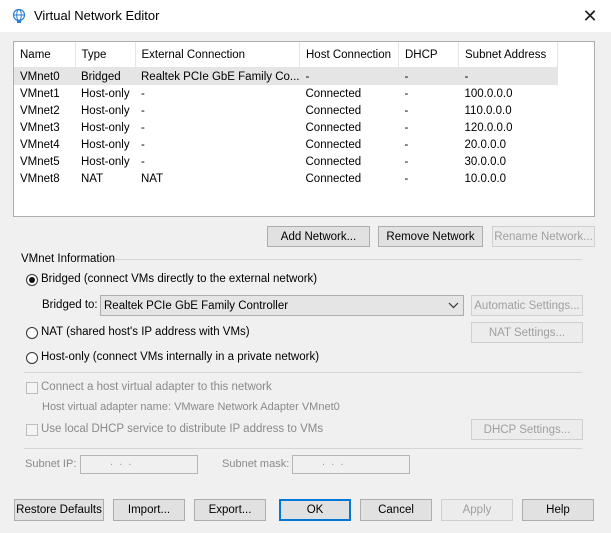 The width and height of the screenshot is (611, 533). What do you see at coordinates (396, 510) in the screenshot?
I see `cancel-button: Cancel` at bounding box center [396, 510].